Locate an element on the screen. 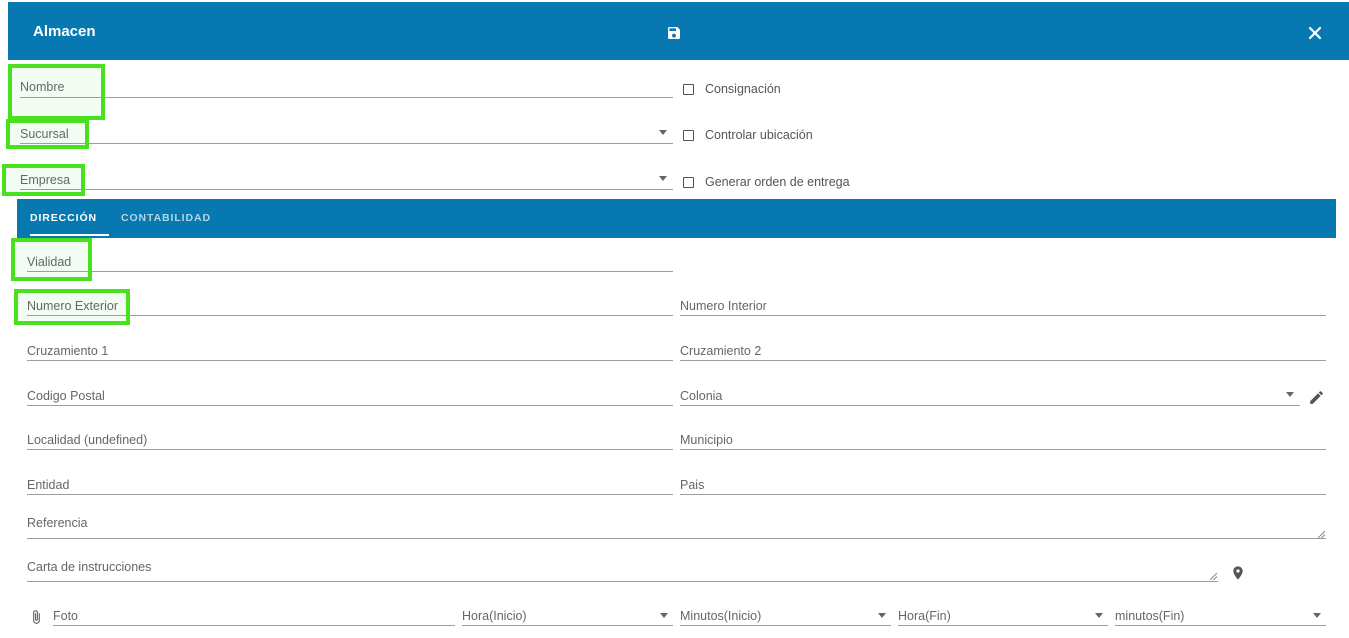 This screenshot has width=1349, height=638. colonia-select: Colonia is located at coordinates (990, 397).